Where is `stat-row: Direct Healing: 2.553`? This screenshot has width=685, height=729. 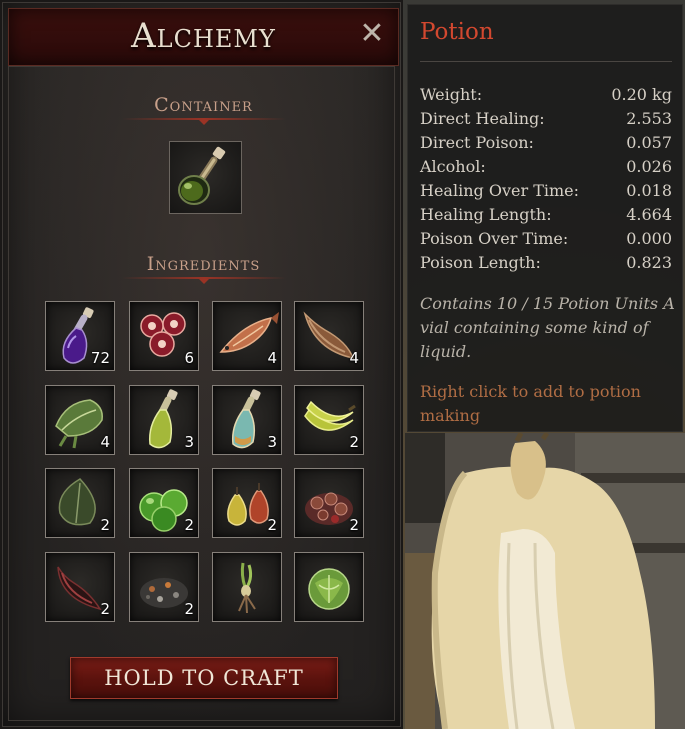 stat-row: Direct Healing: 2.553 is located at coordinates (546, 121).